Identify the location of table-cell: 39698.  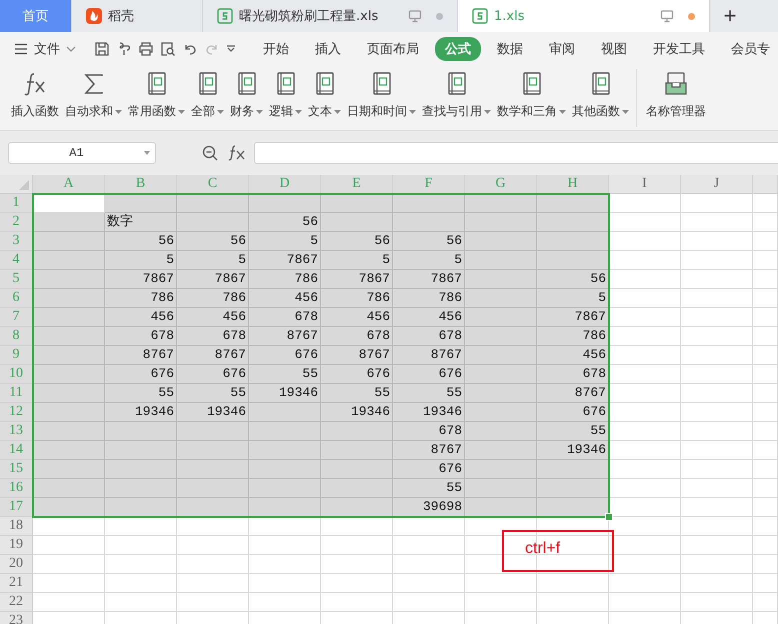
(429, 507).